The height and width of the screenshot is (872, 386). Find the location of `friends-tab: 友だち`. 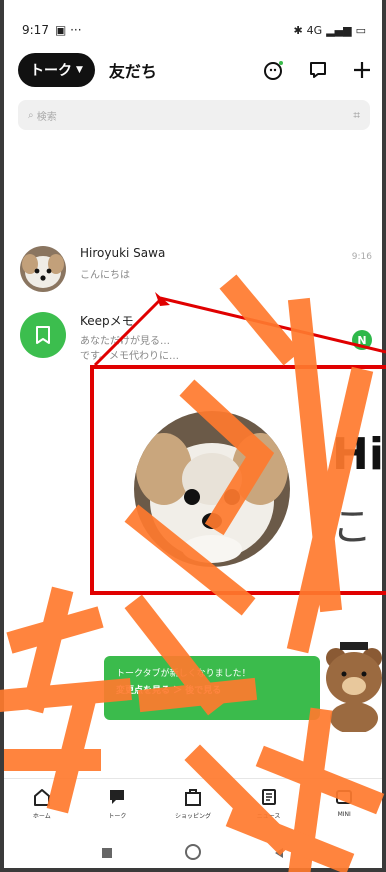

friends-tab: 友だち is located at coordinates (133, 70).